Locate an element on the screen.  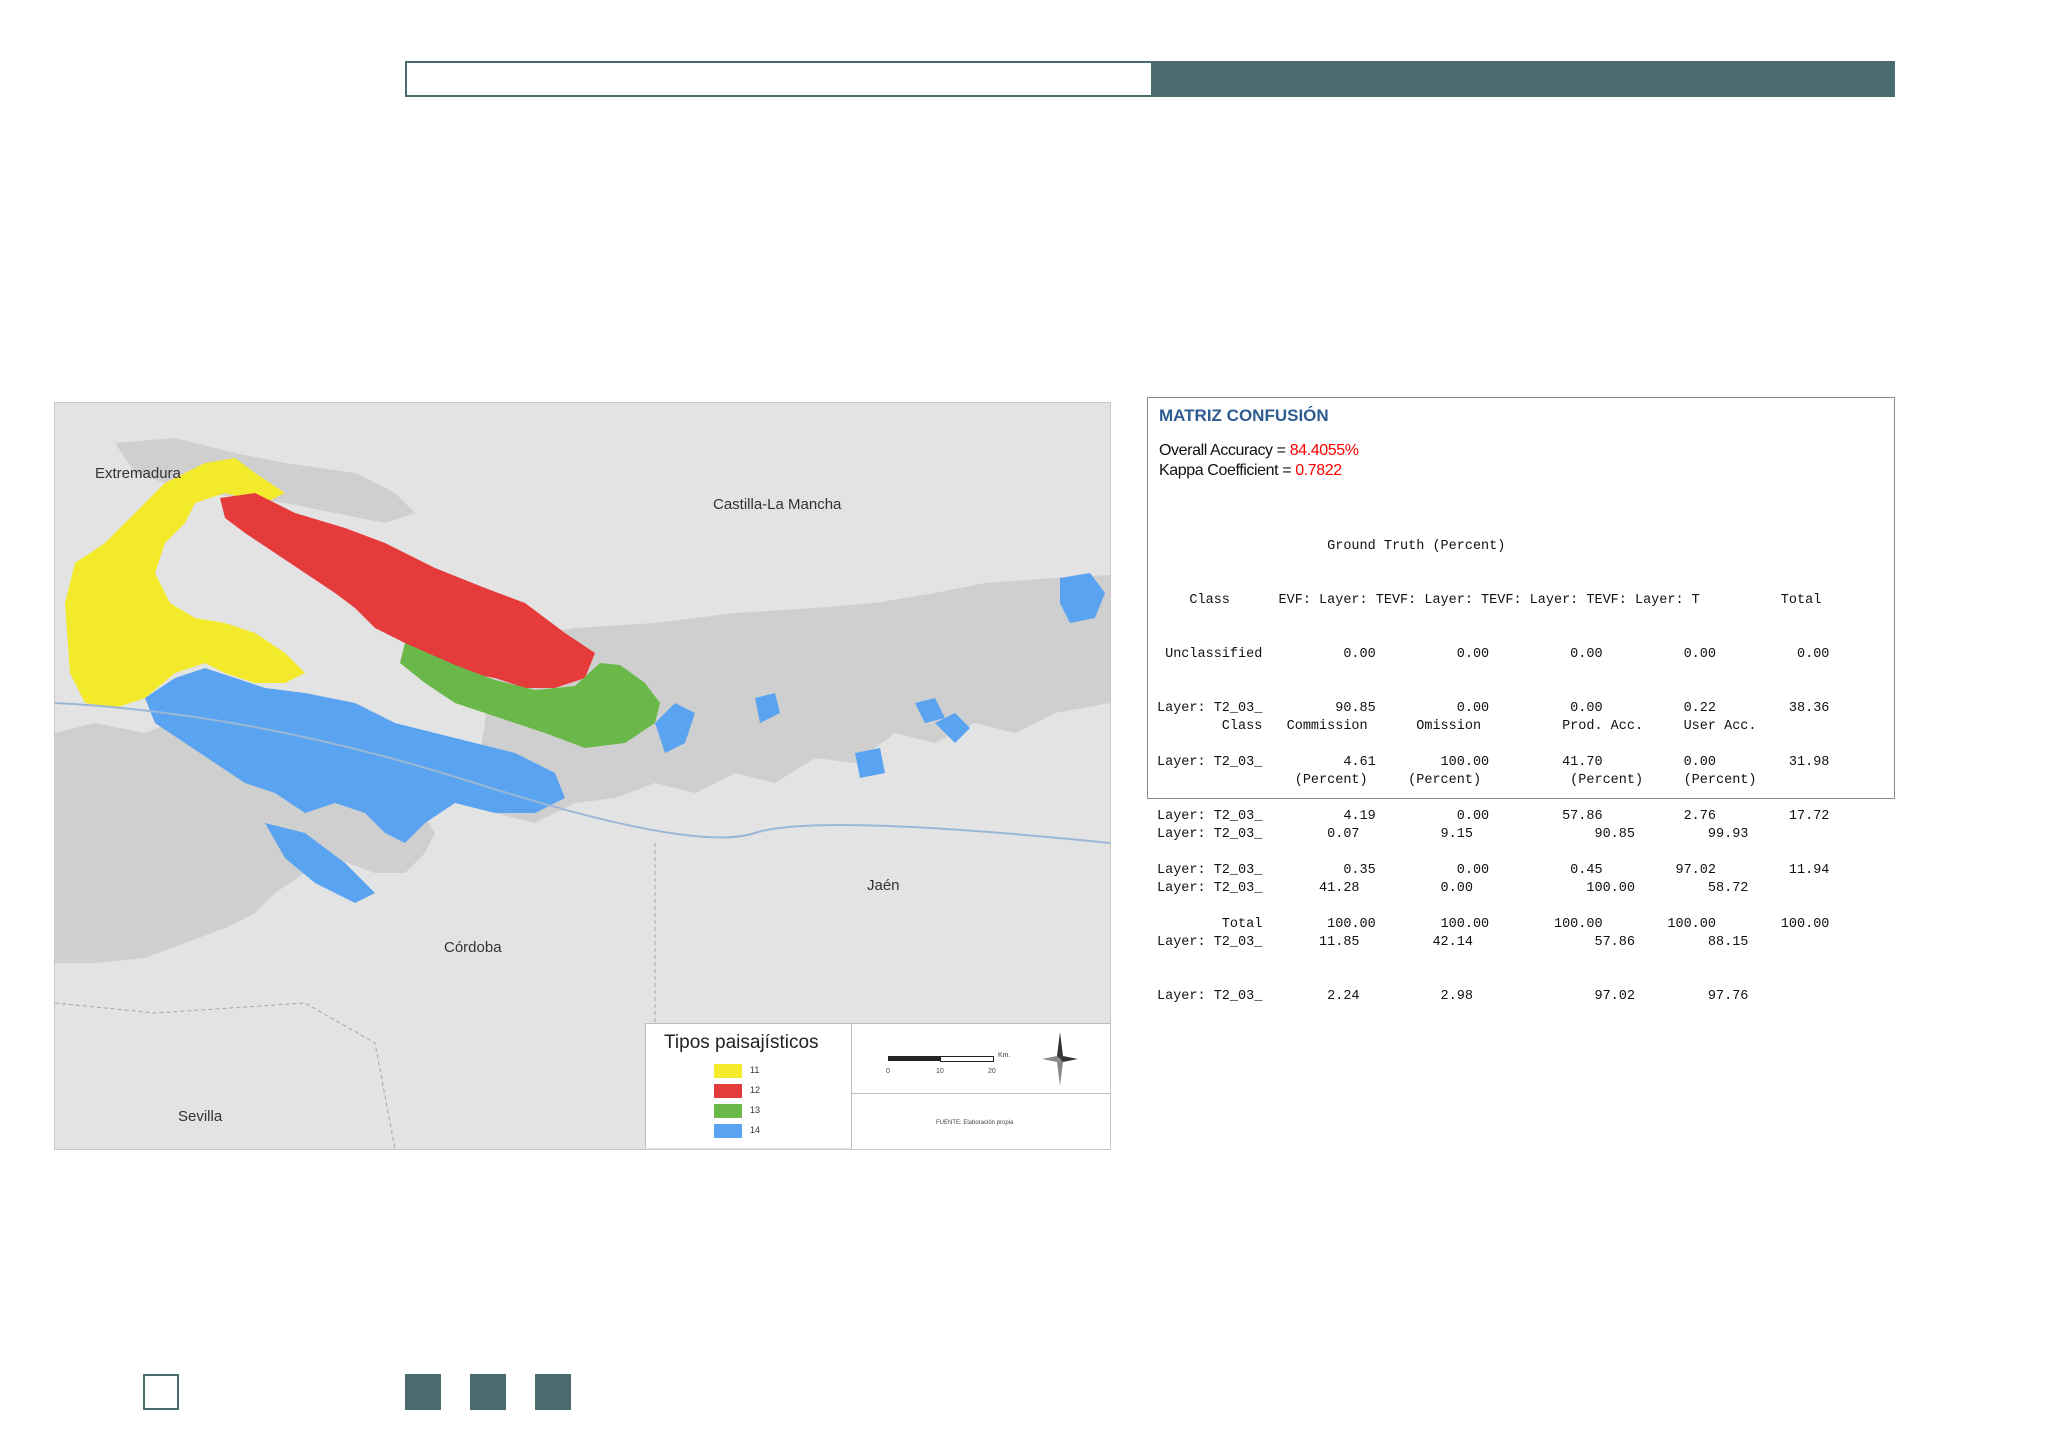
scale-bar-panel: 0 10 20 Km. is located at coordinates (980, 1058).